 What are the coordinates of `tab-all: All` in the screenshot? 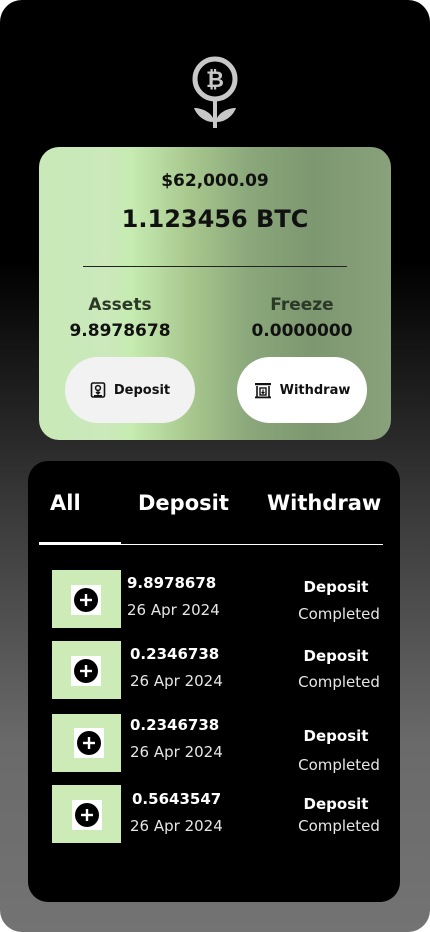 It's located at (65, 503).